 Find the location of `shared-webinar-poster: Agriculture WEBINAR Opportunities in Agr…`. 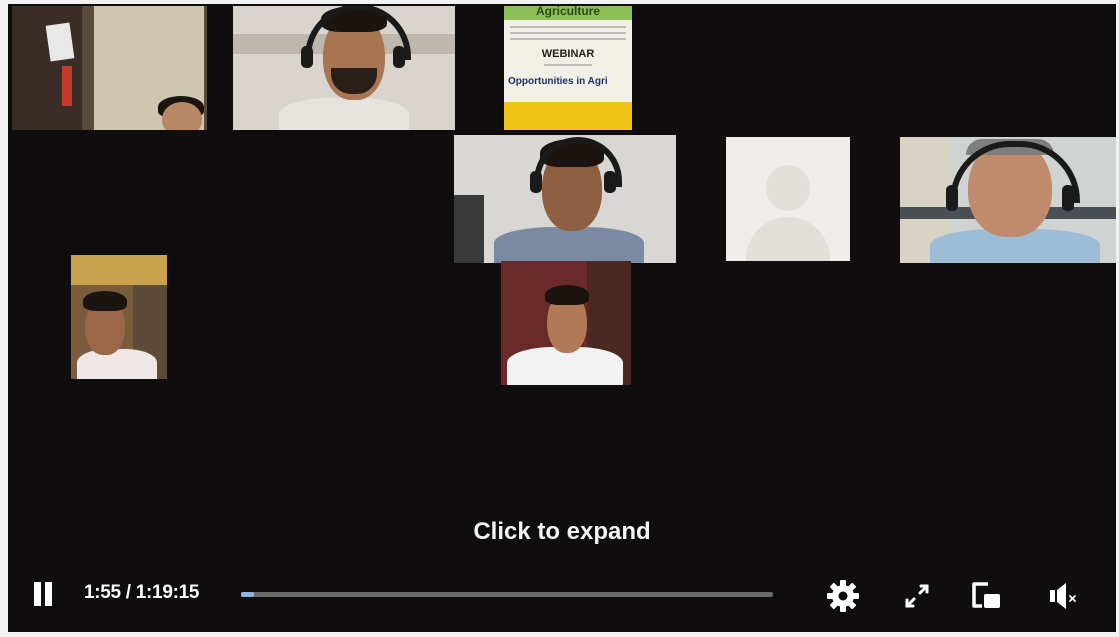

shared-webinar-poster: Agriculture WEBINAR Opportunities in Agr… is located at coordinates (568, 68).